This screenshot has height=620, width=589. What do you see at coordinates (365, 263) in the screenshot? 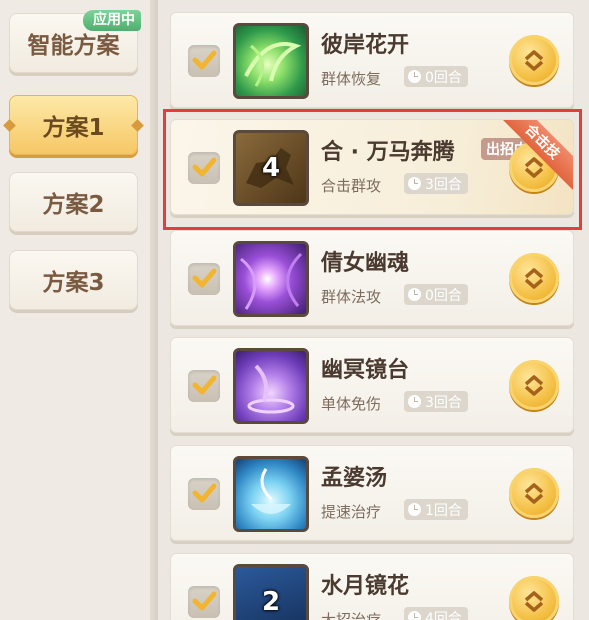
I see `skill-name: 倩女幽魂` at bounding box center [365, 263].